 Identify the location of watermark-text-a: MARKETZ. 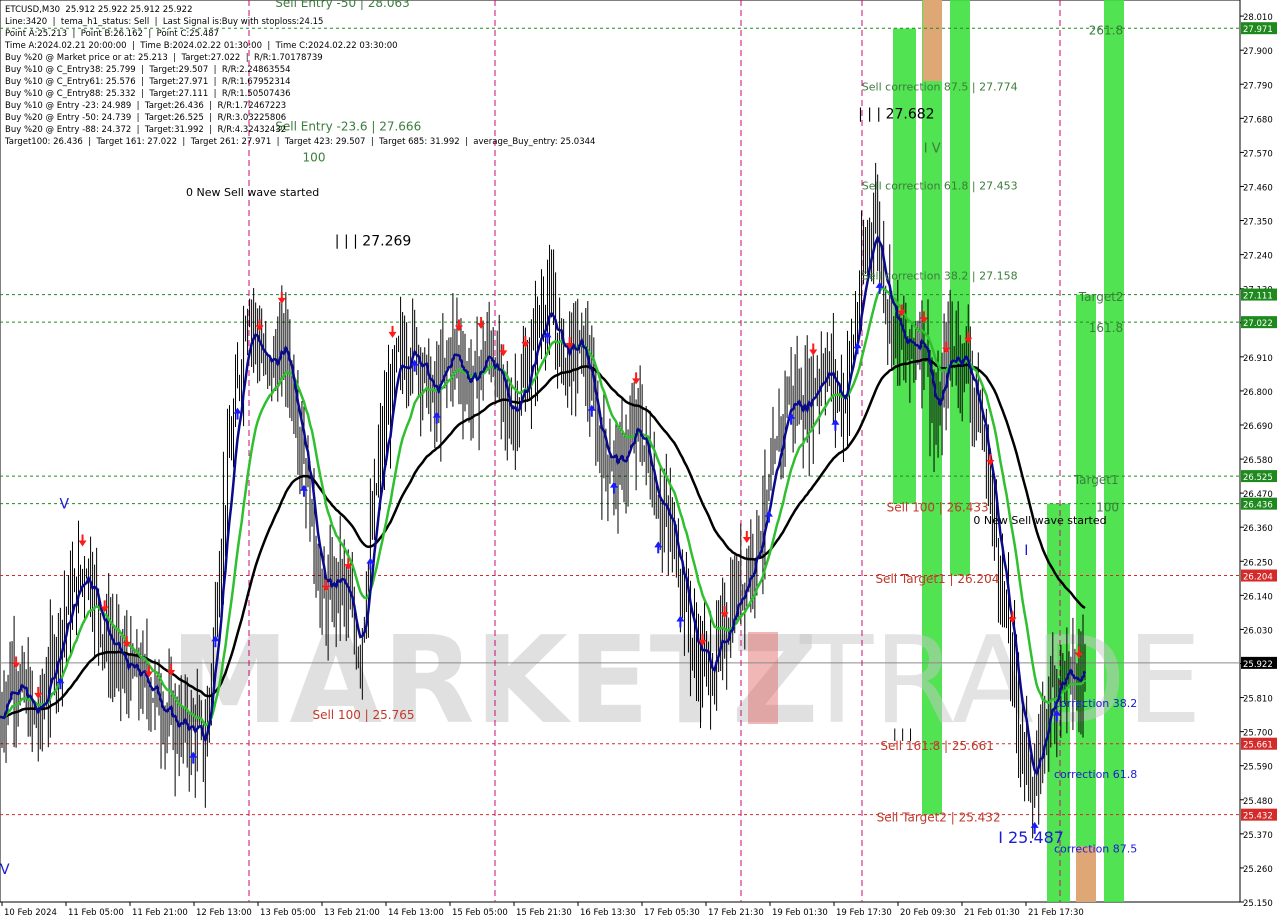
(494, 681).